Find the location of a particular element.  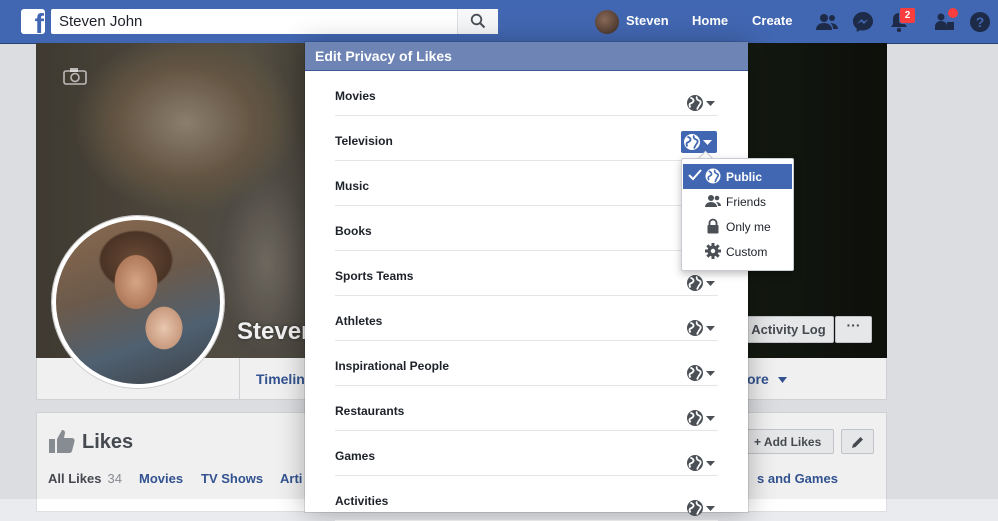

search-input is located at coordinates (254, 21).